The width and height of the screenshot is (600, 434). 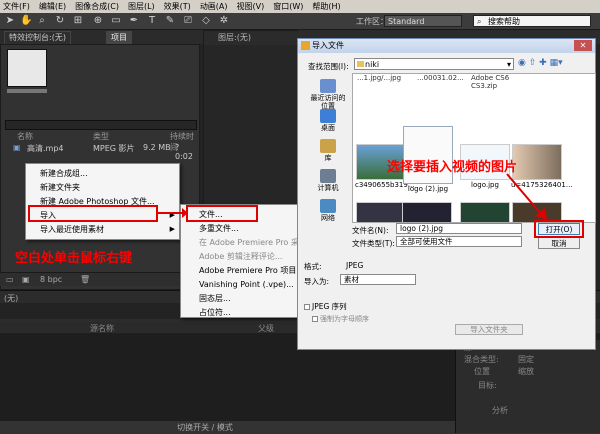 What do you see at coordinates (74, 258) in the screenshot?
I see `annotation-right-click: 空白处单击鼠标右键` at bounding box center [74, 258].